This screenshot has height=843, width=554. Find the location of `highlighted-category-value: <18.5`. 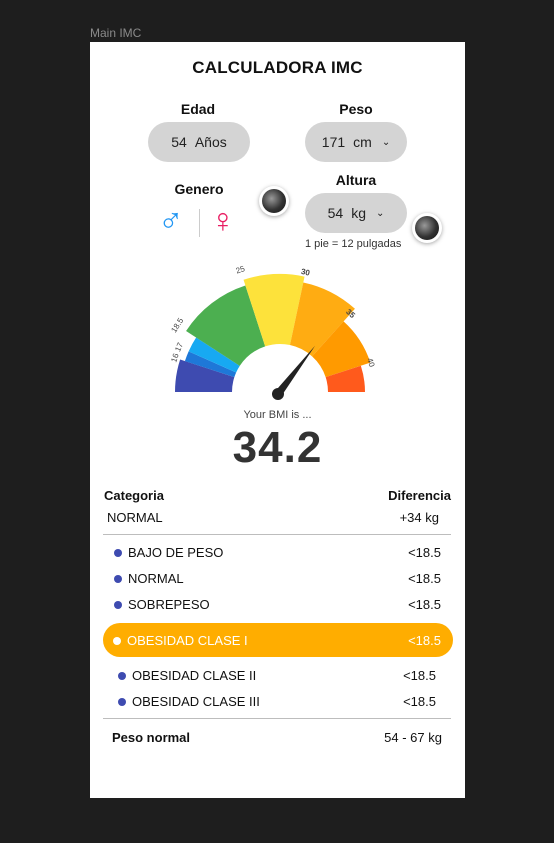

highlighted-category-value: <18.5 is located at coordinates (424, 640).